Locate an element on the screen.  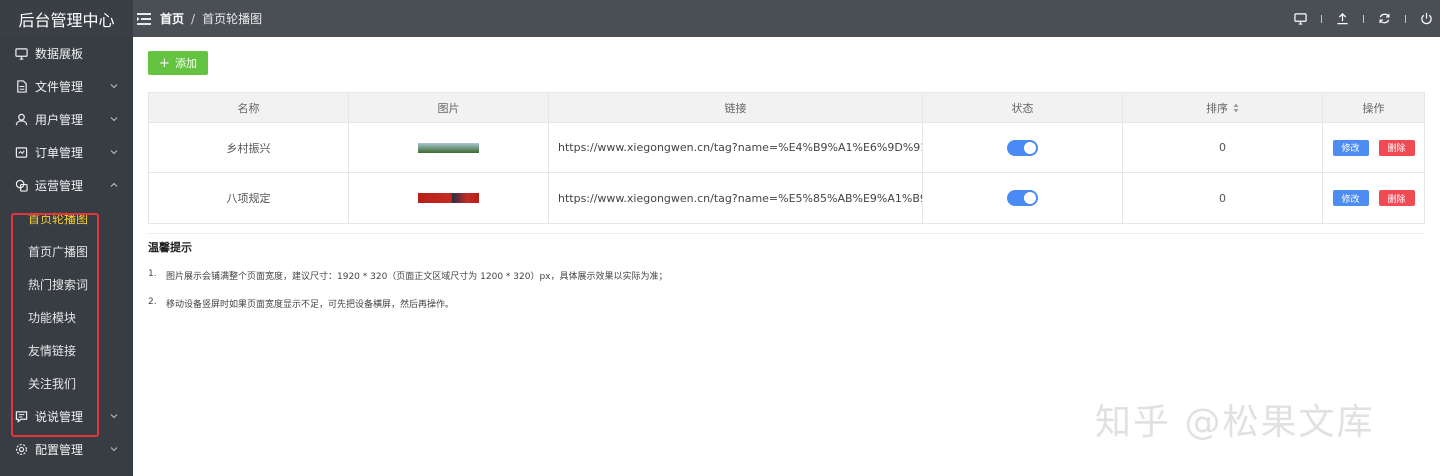
sidebar-item-posts: 说说管理 is located at coordinates (66, 416).